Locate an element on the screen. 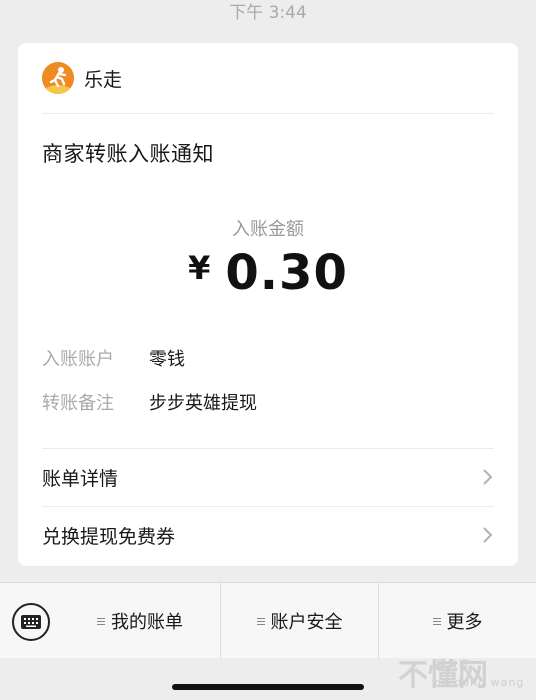 The height and width of the screenshot is (700, 536). menu-label: 更多 is located at coordinates (464, 622).